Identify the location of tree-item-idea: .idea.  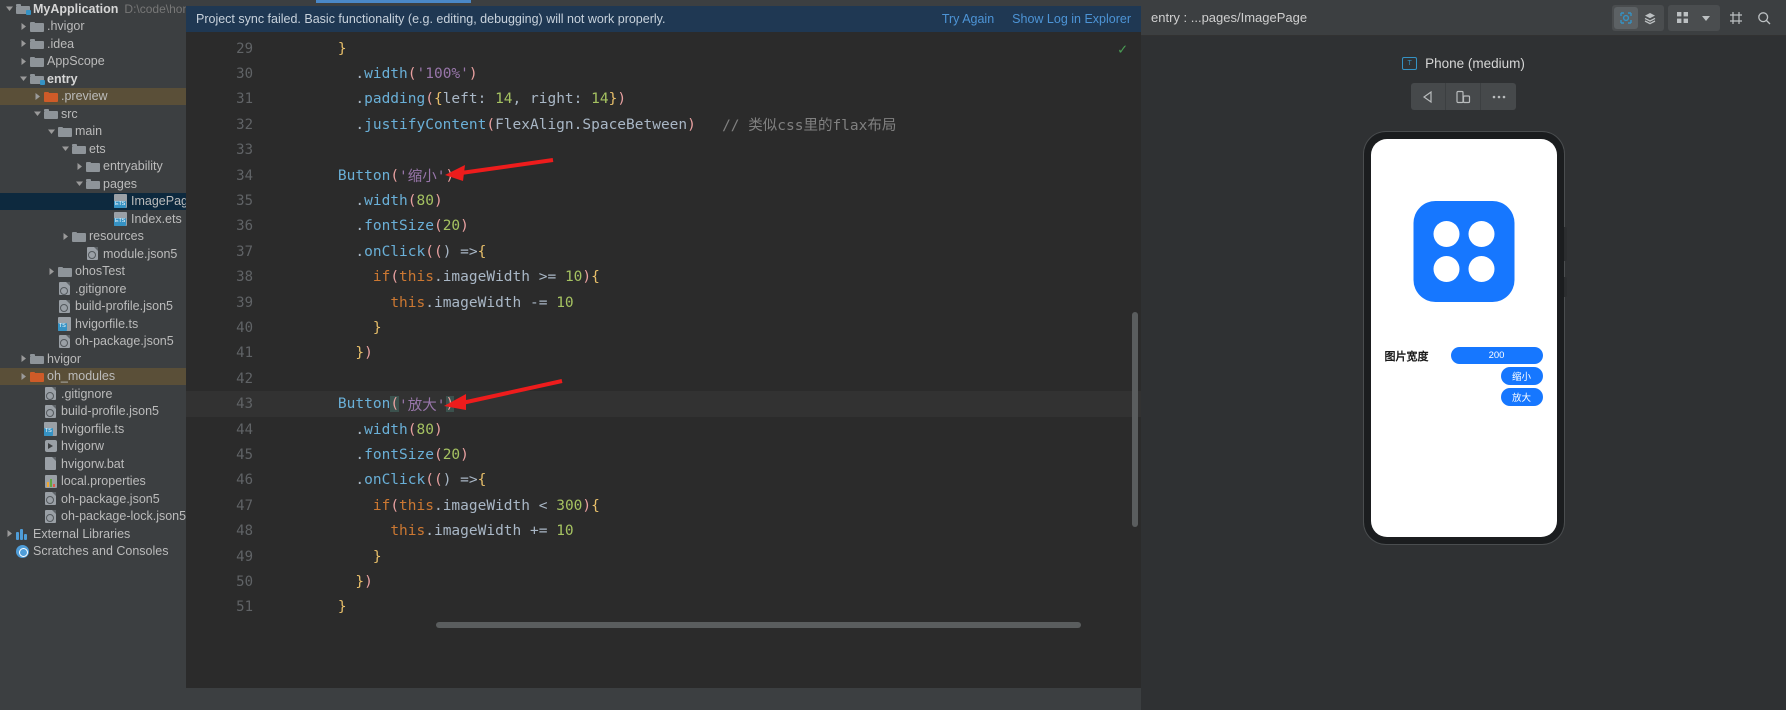
(93, 44).